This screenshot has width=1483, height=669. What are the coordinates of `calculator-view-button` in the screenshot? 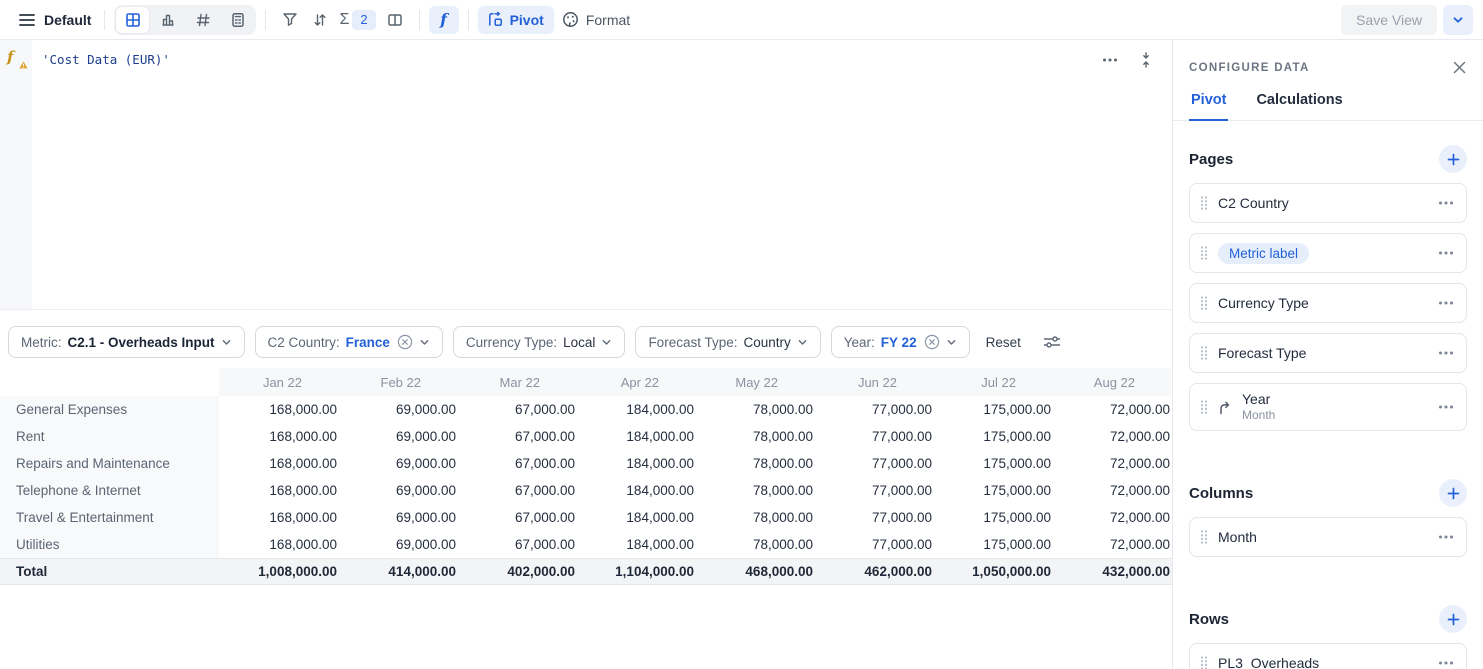 It's located at (237, 20).